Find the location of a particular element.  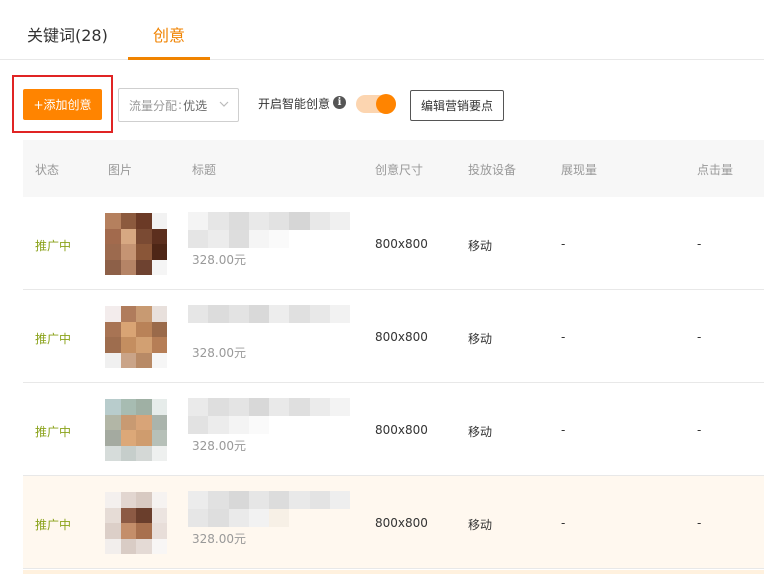

toggle-knob is located at coordinates (386, 104).